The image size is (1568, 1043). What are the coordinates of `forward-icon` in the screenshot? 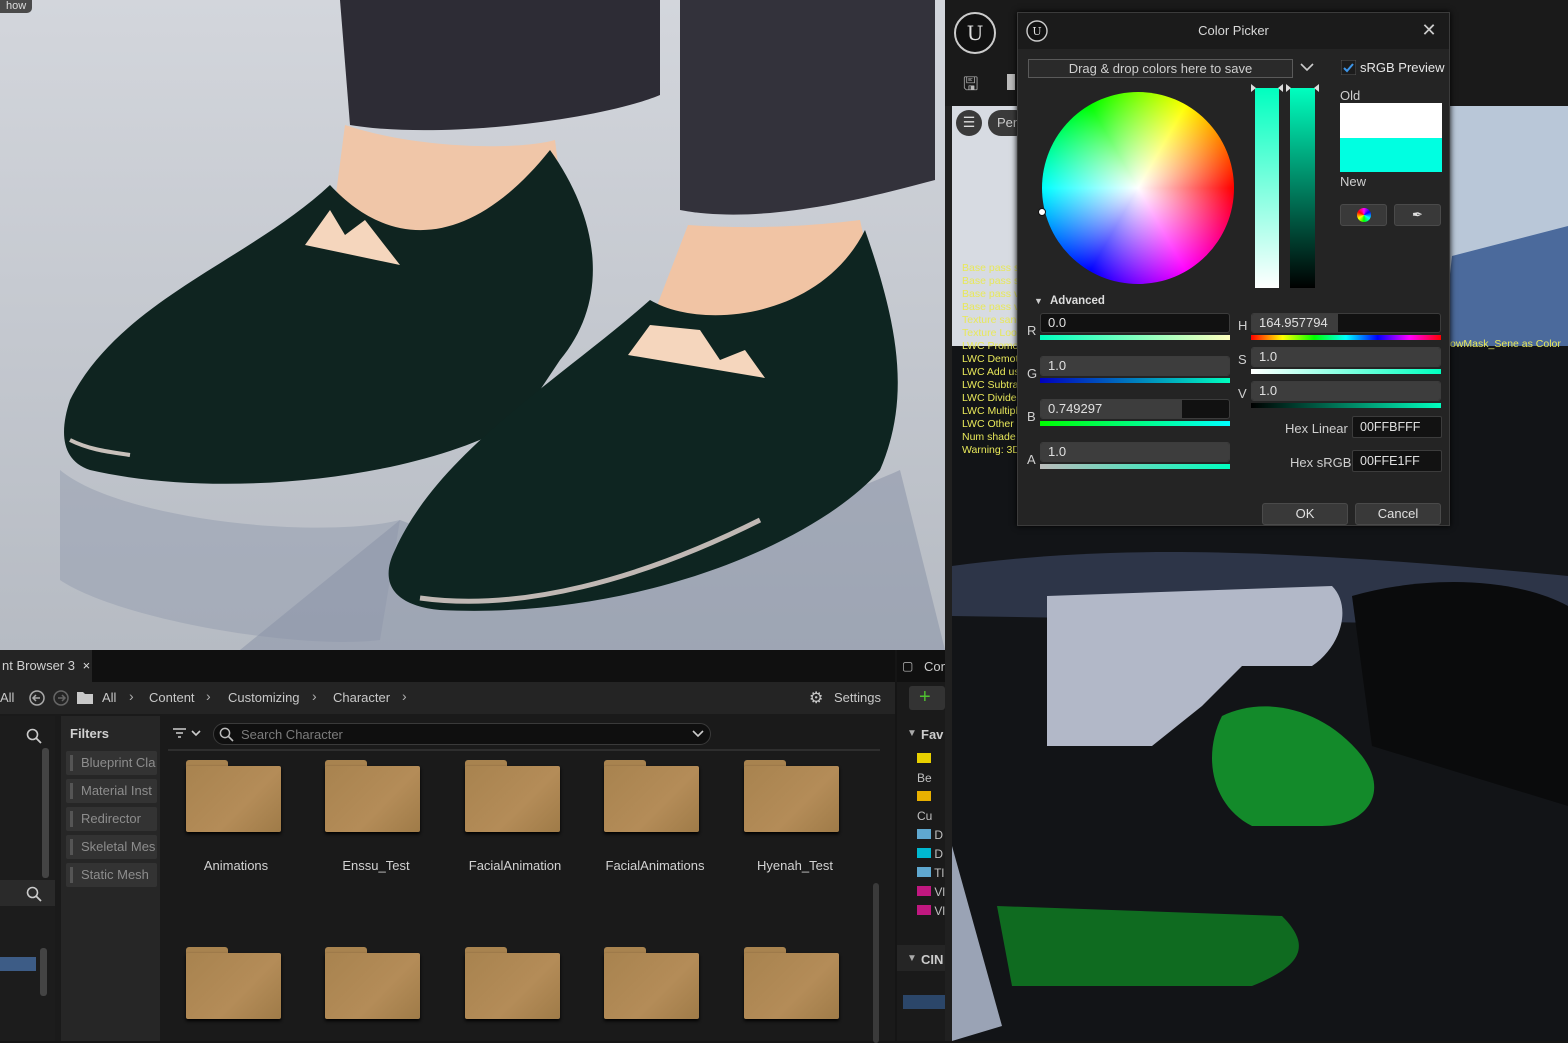 It's located at (61, 698).